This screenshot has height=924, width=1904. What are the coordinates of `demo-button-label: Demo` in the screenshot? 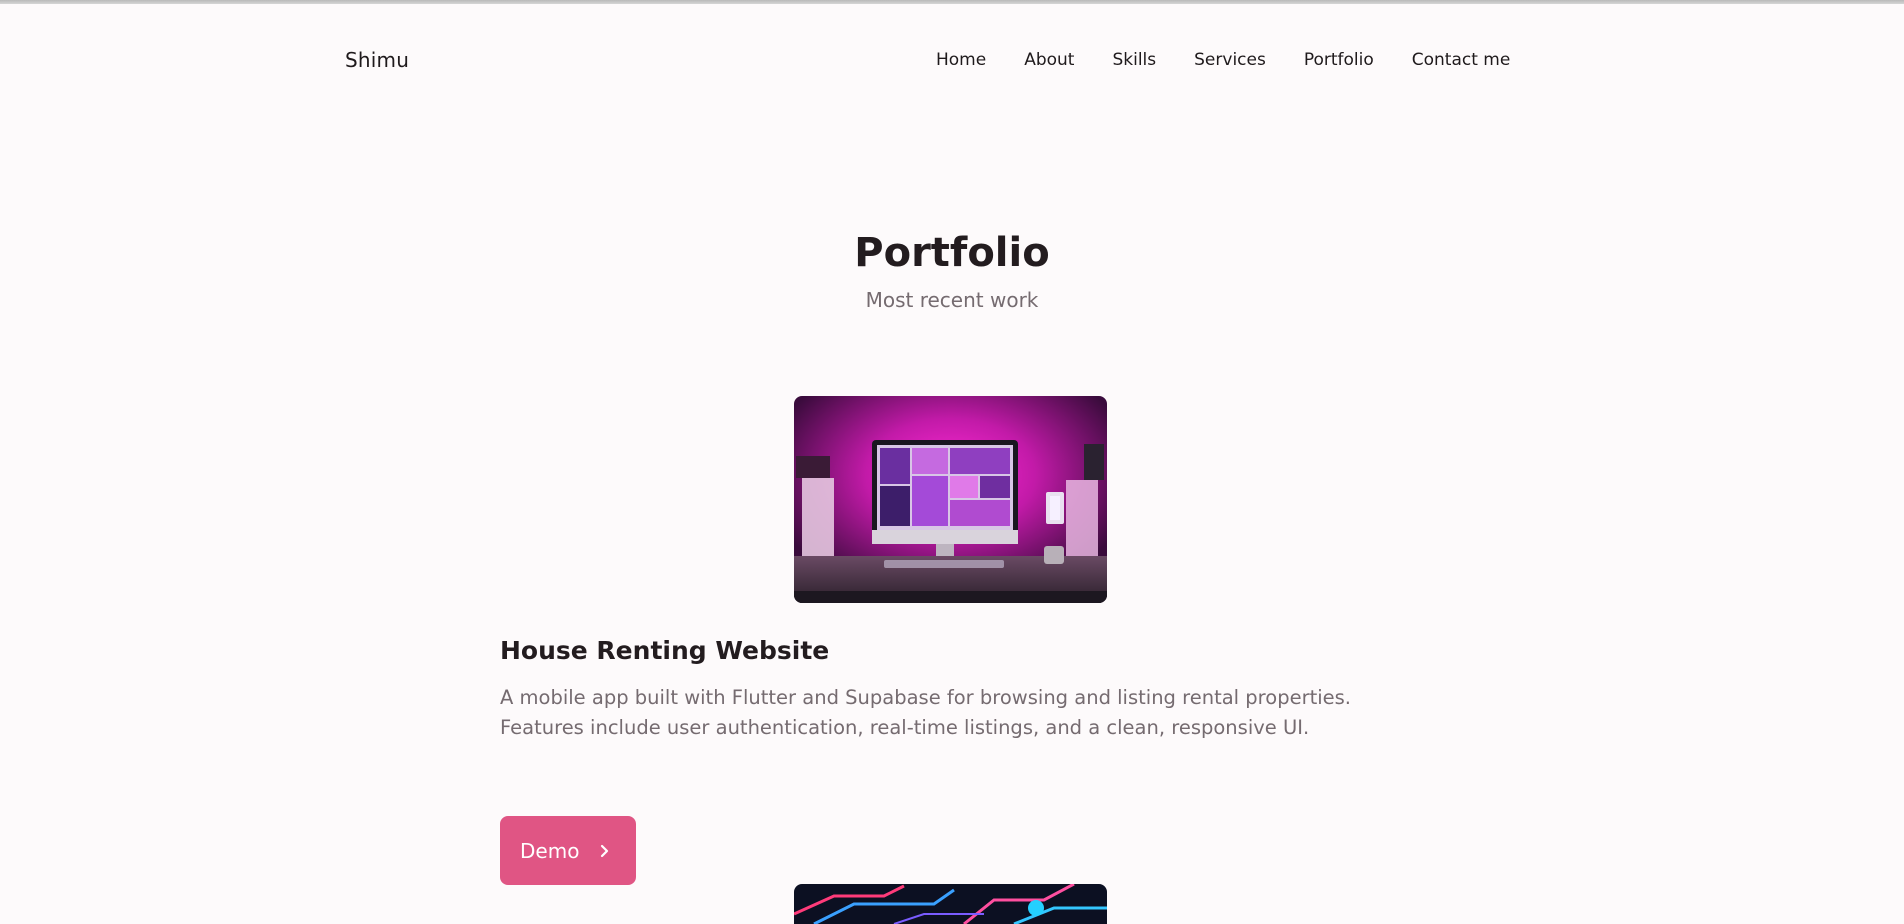 It's located at (550, 850).